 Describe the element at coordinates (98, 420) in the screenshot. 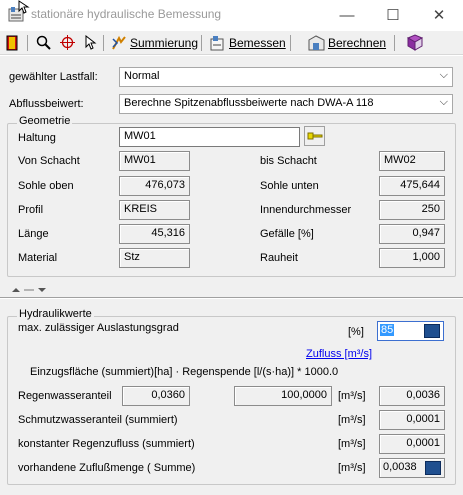

I see `schmutz-label: Schmutzwasseranteil (summiert)` at that location.